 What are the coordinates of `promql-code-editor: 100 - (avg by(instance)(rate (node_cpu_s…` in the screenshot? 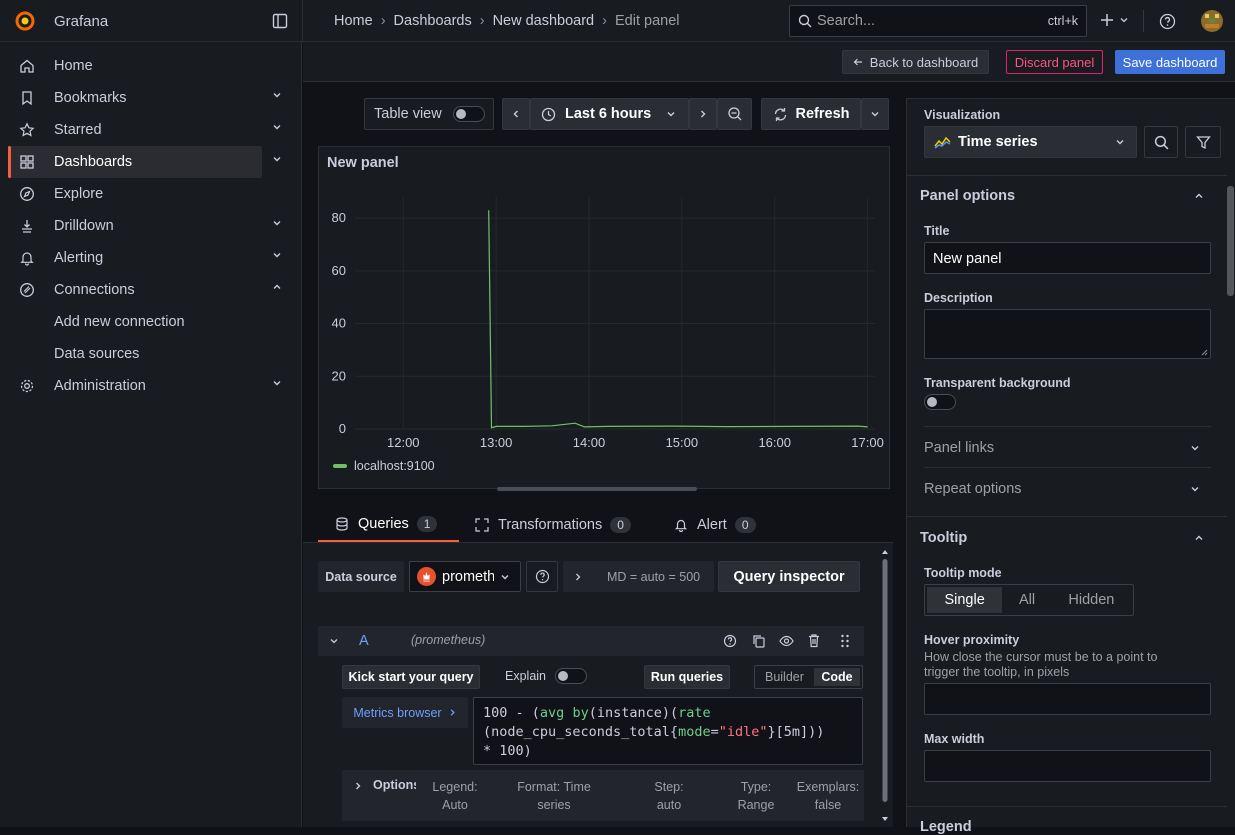 It's located at (668, 731).